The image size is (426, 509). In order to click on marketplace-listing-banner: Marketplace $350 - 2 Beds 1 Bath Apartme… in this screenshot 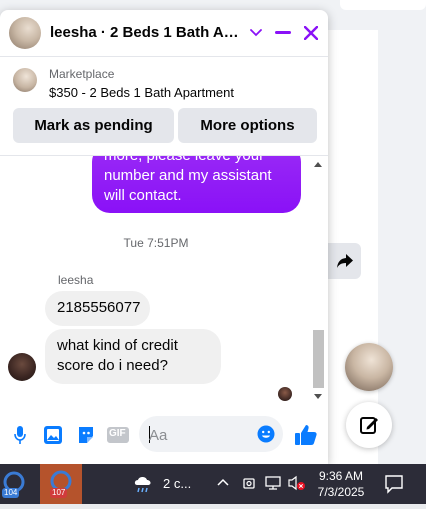, I will do `click(164, 106)`.